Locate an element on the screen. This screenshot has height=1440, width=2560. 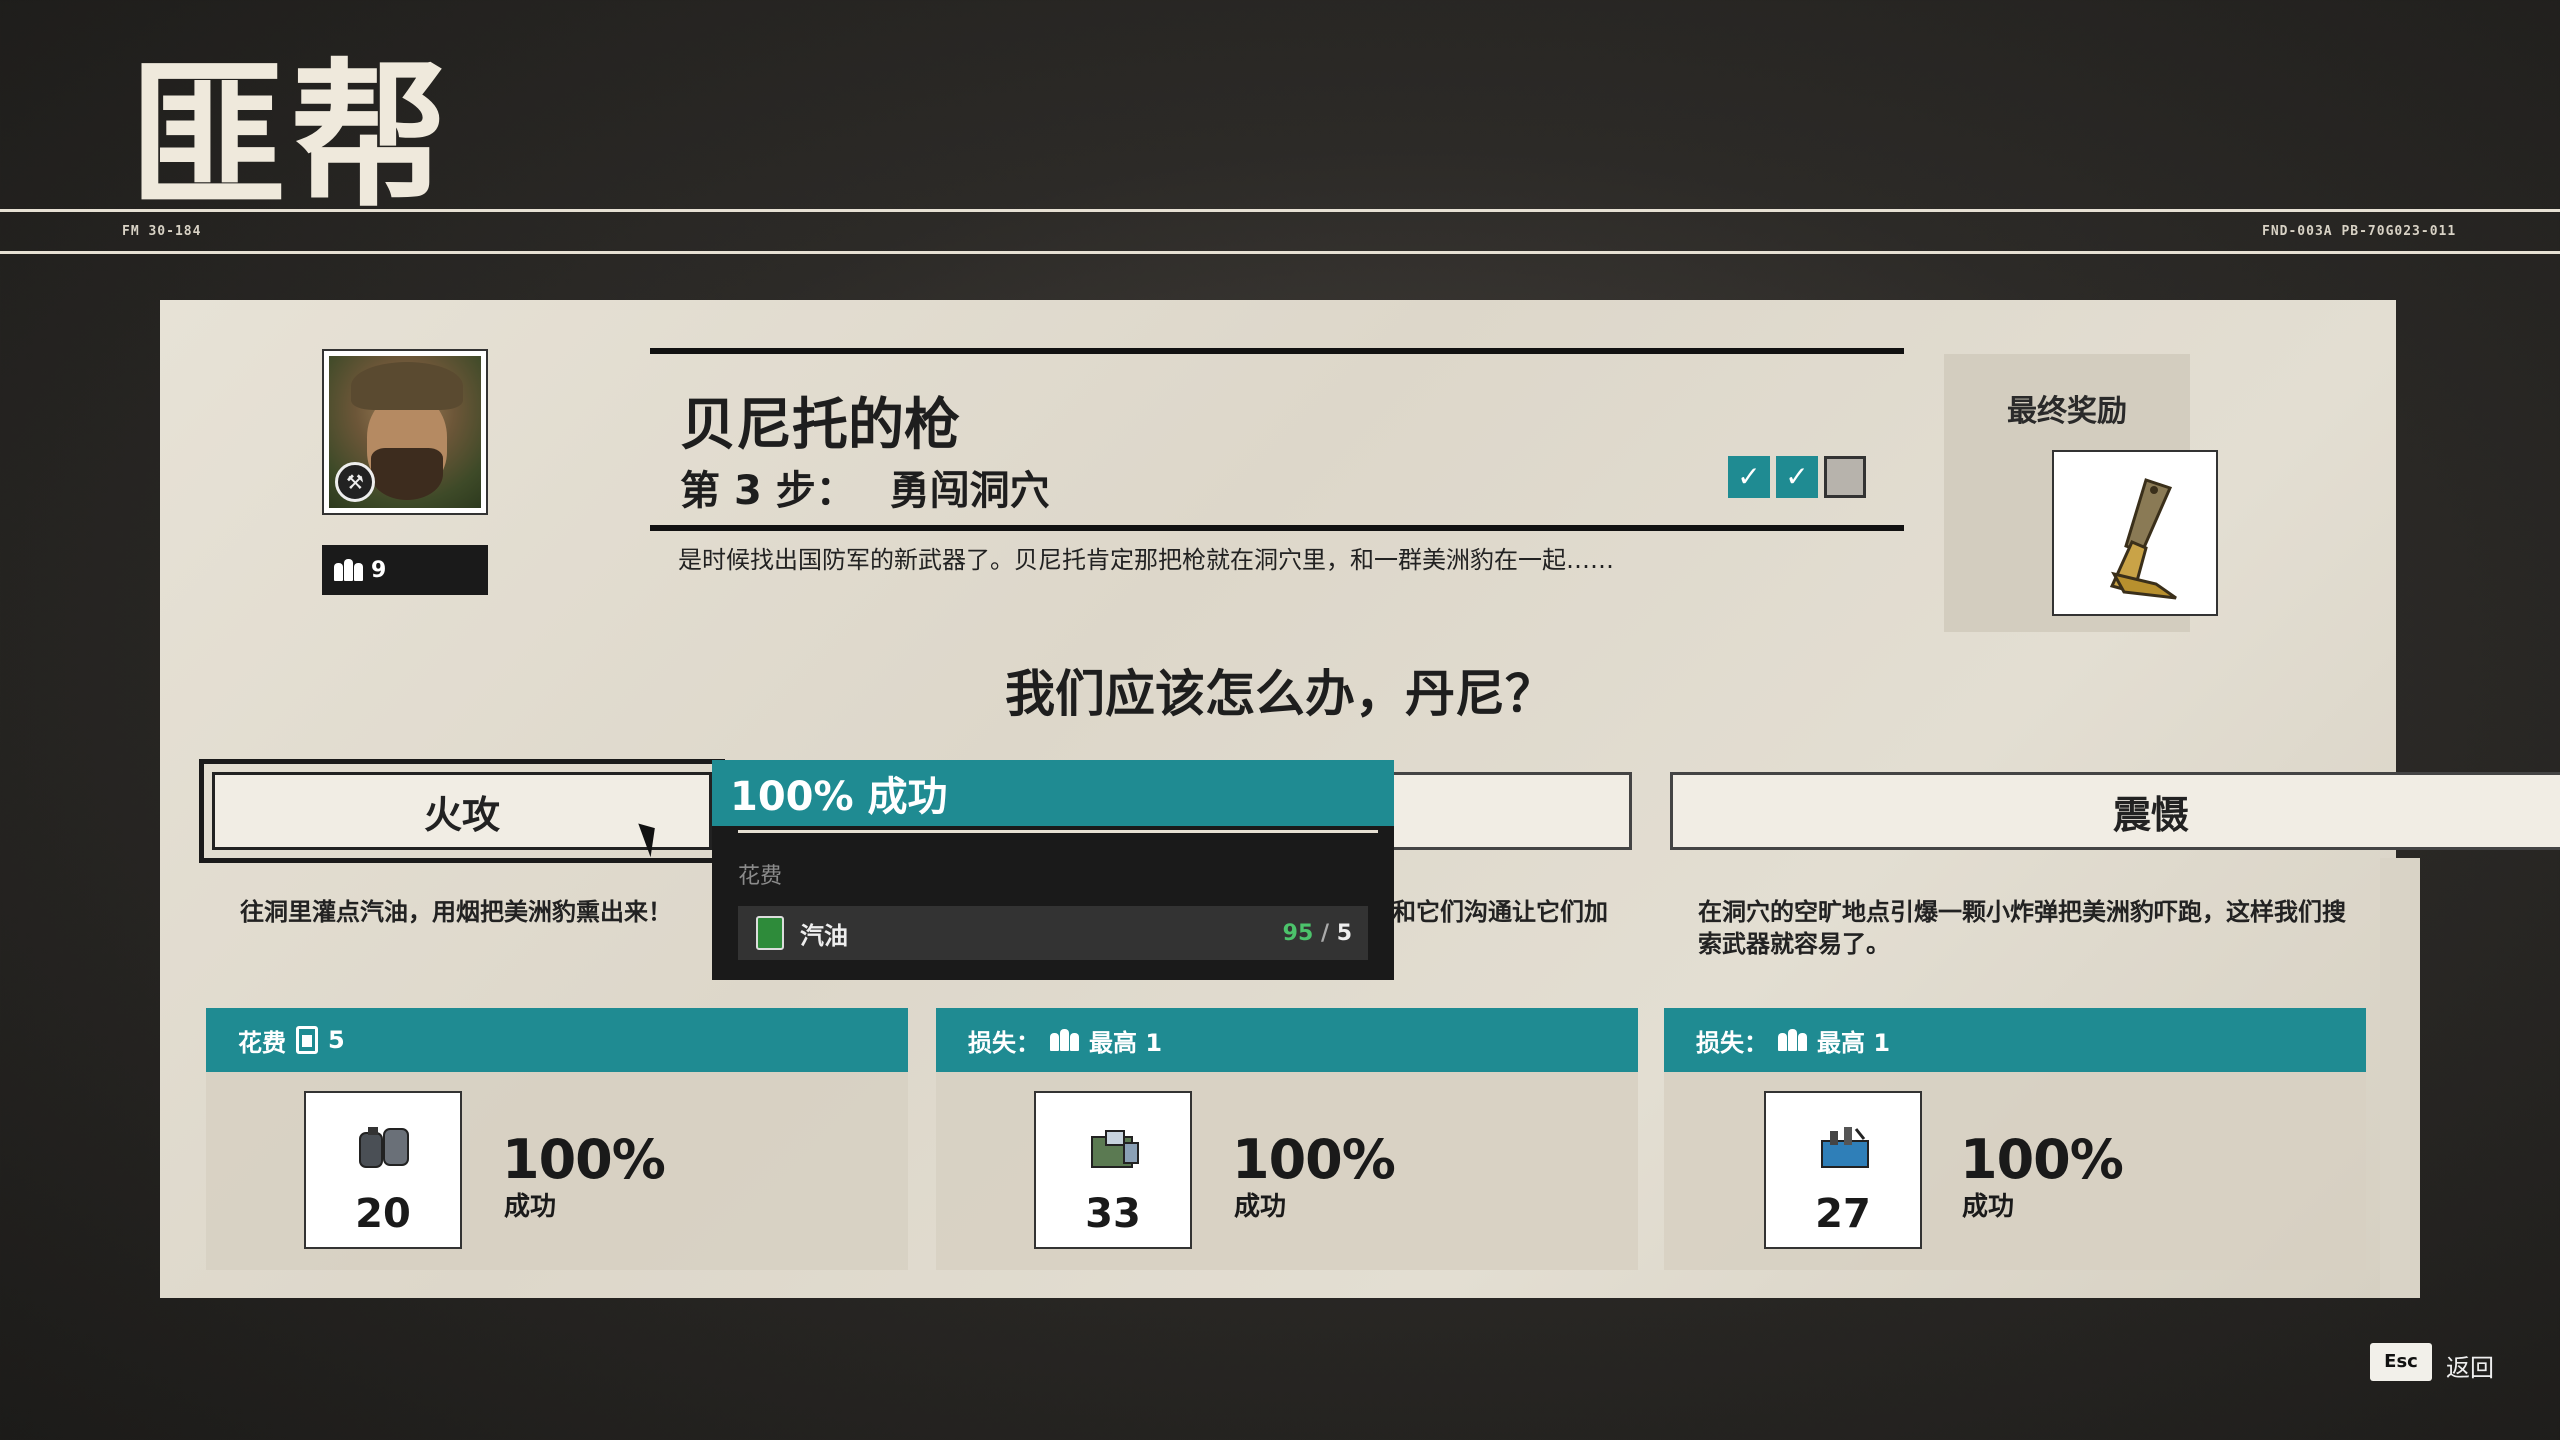
item-need: 5 is located at coordinates (1344, 933).